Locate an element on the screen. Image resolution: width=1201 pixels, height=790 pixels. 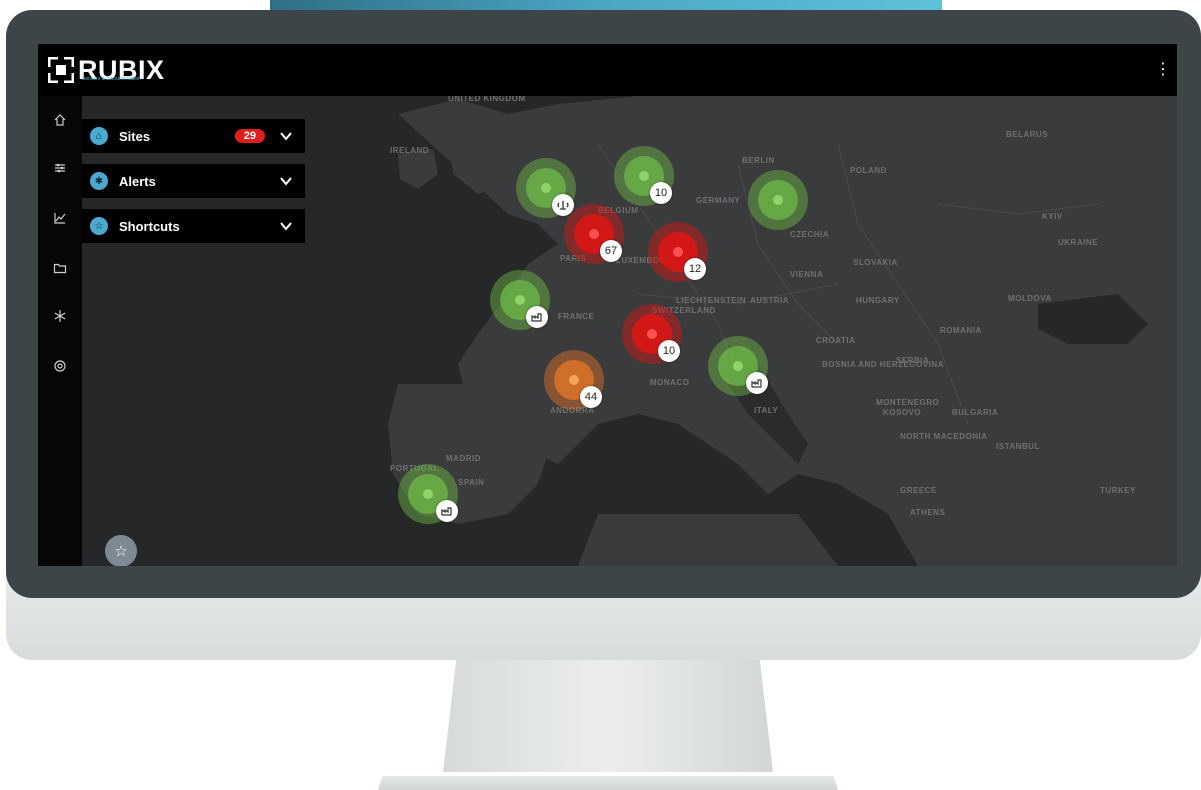
map-label: MADRID is located at coordinates (463, 458).